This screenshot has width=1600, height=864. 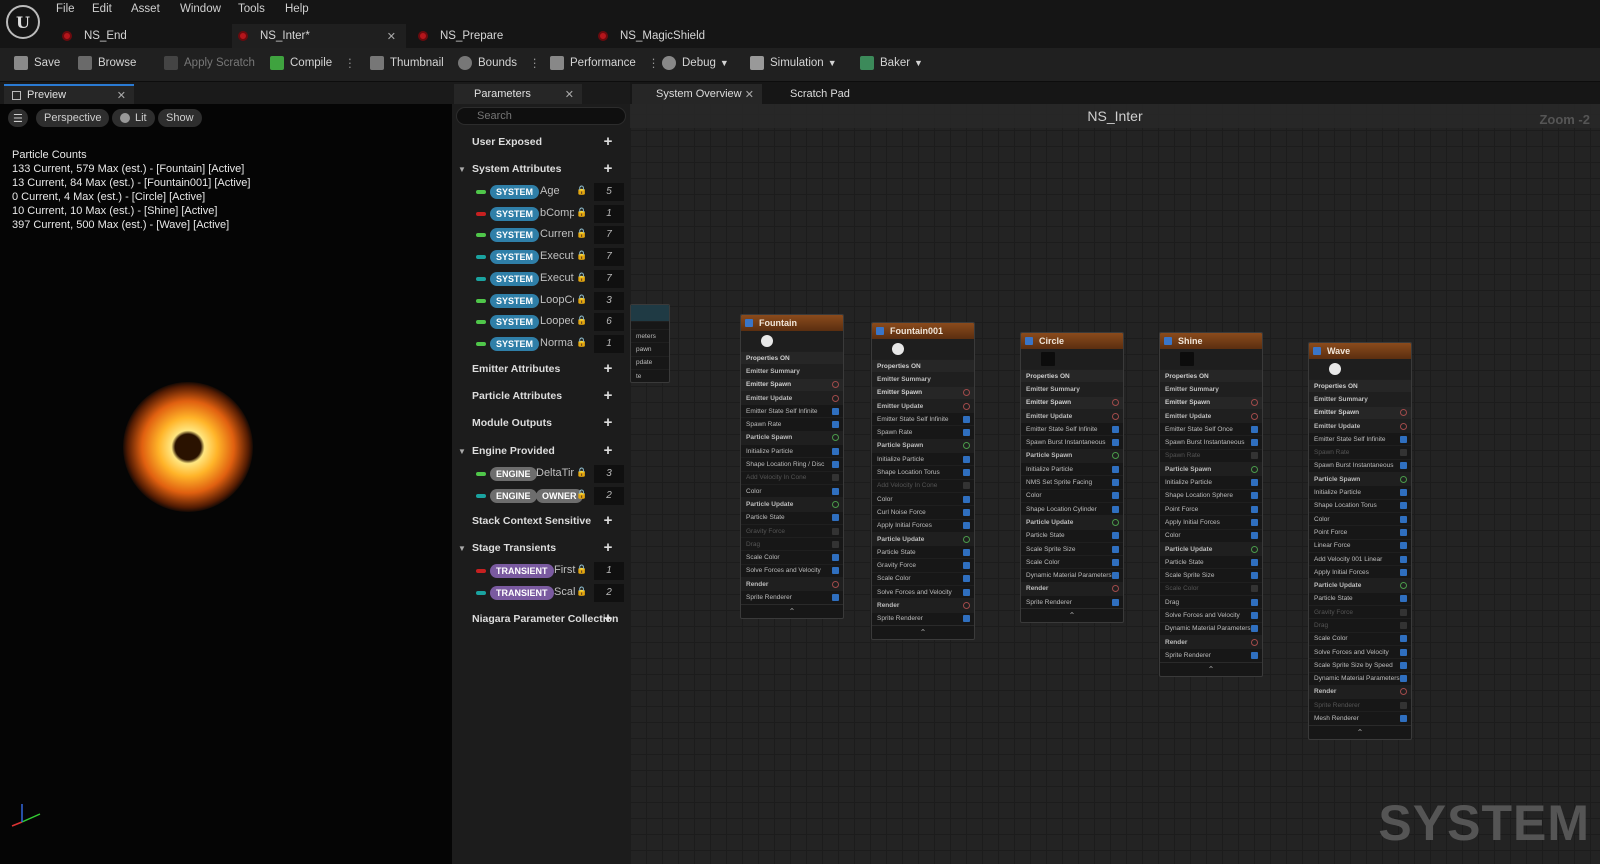 What do you see at coordinates (821, 94) in the screenshot?
I see `tab-scratch-pad: Scratch Pad` at bounding box center [821, 94].